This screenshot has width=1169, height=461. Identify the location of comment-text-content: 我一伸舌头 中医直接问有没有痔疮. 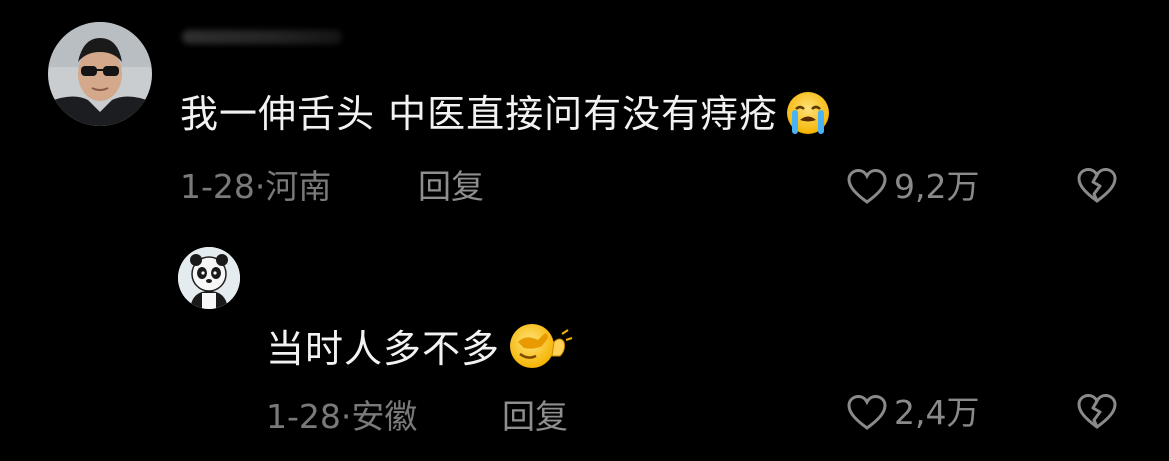
(479, 114).